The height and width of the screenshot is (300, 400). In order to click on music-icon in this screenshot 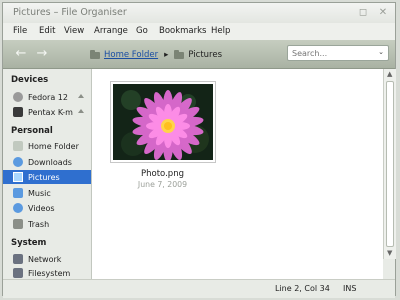, I will do `click(18, 193)`.